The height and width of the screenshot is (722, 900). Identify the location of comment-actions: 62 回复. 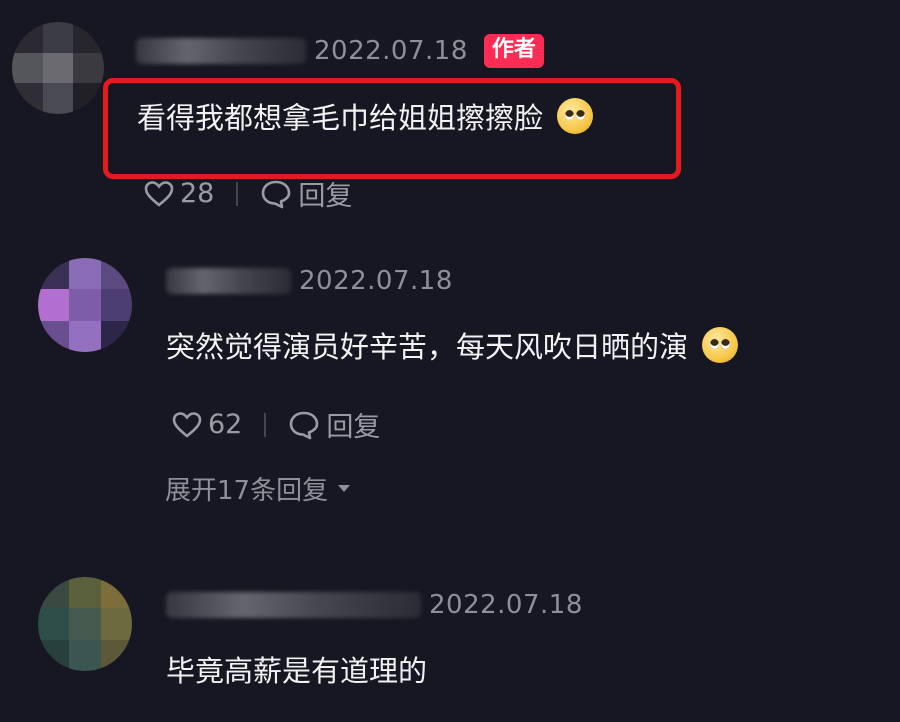
(276, 424).